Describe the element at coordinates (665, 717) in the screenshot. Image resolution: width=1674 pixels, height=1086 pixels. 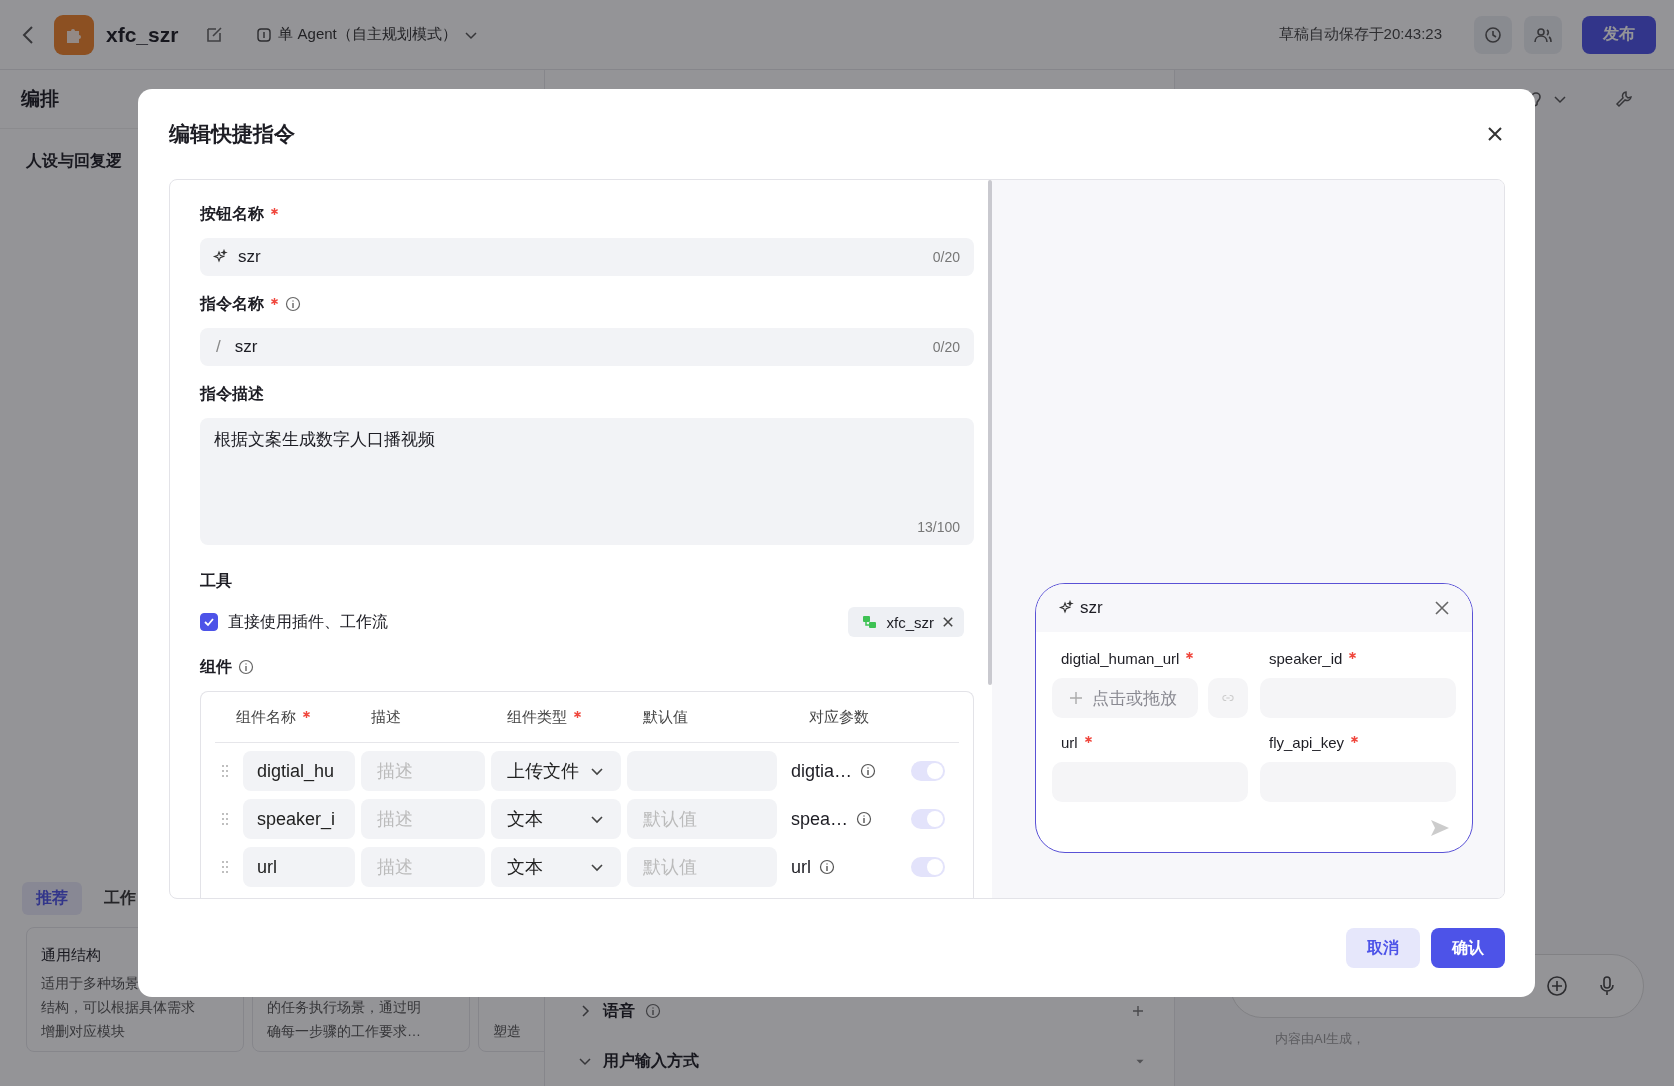
I see `column-header: 默认值` at that location.